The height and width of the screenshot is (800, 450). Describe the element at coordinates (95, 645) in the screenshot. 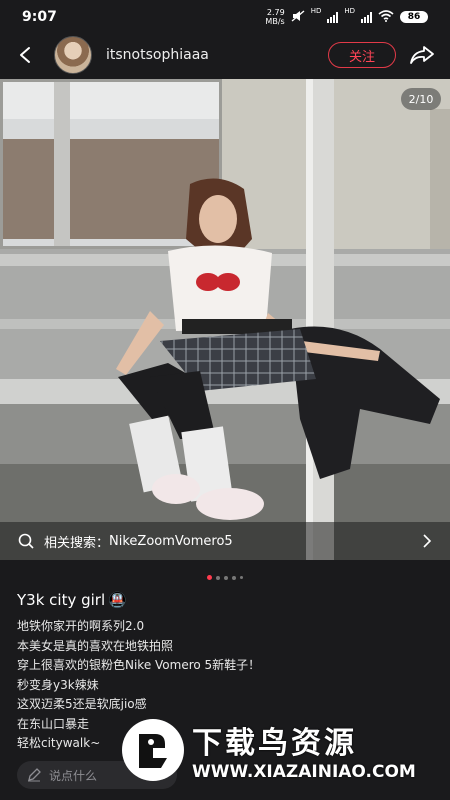

I see `caption-line: 本美女是真的喜欢在地铁拍照` at that location.